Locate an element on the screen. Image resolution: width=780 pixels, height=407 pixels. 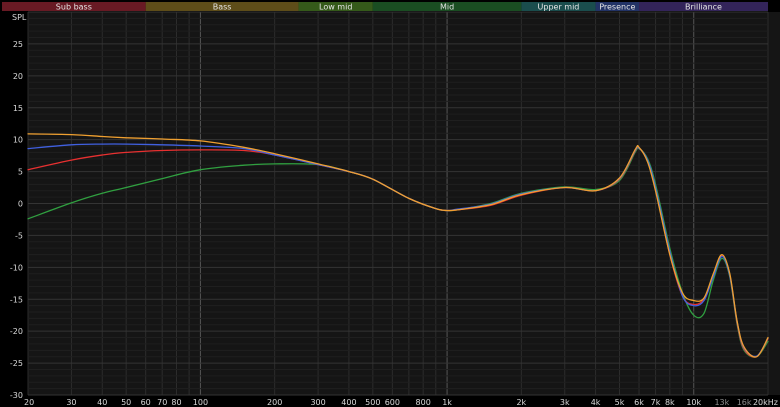
band-label: Bass is located at coordinates (222, 7).